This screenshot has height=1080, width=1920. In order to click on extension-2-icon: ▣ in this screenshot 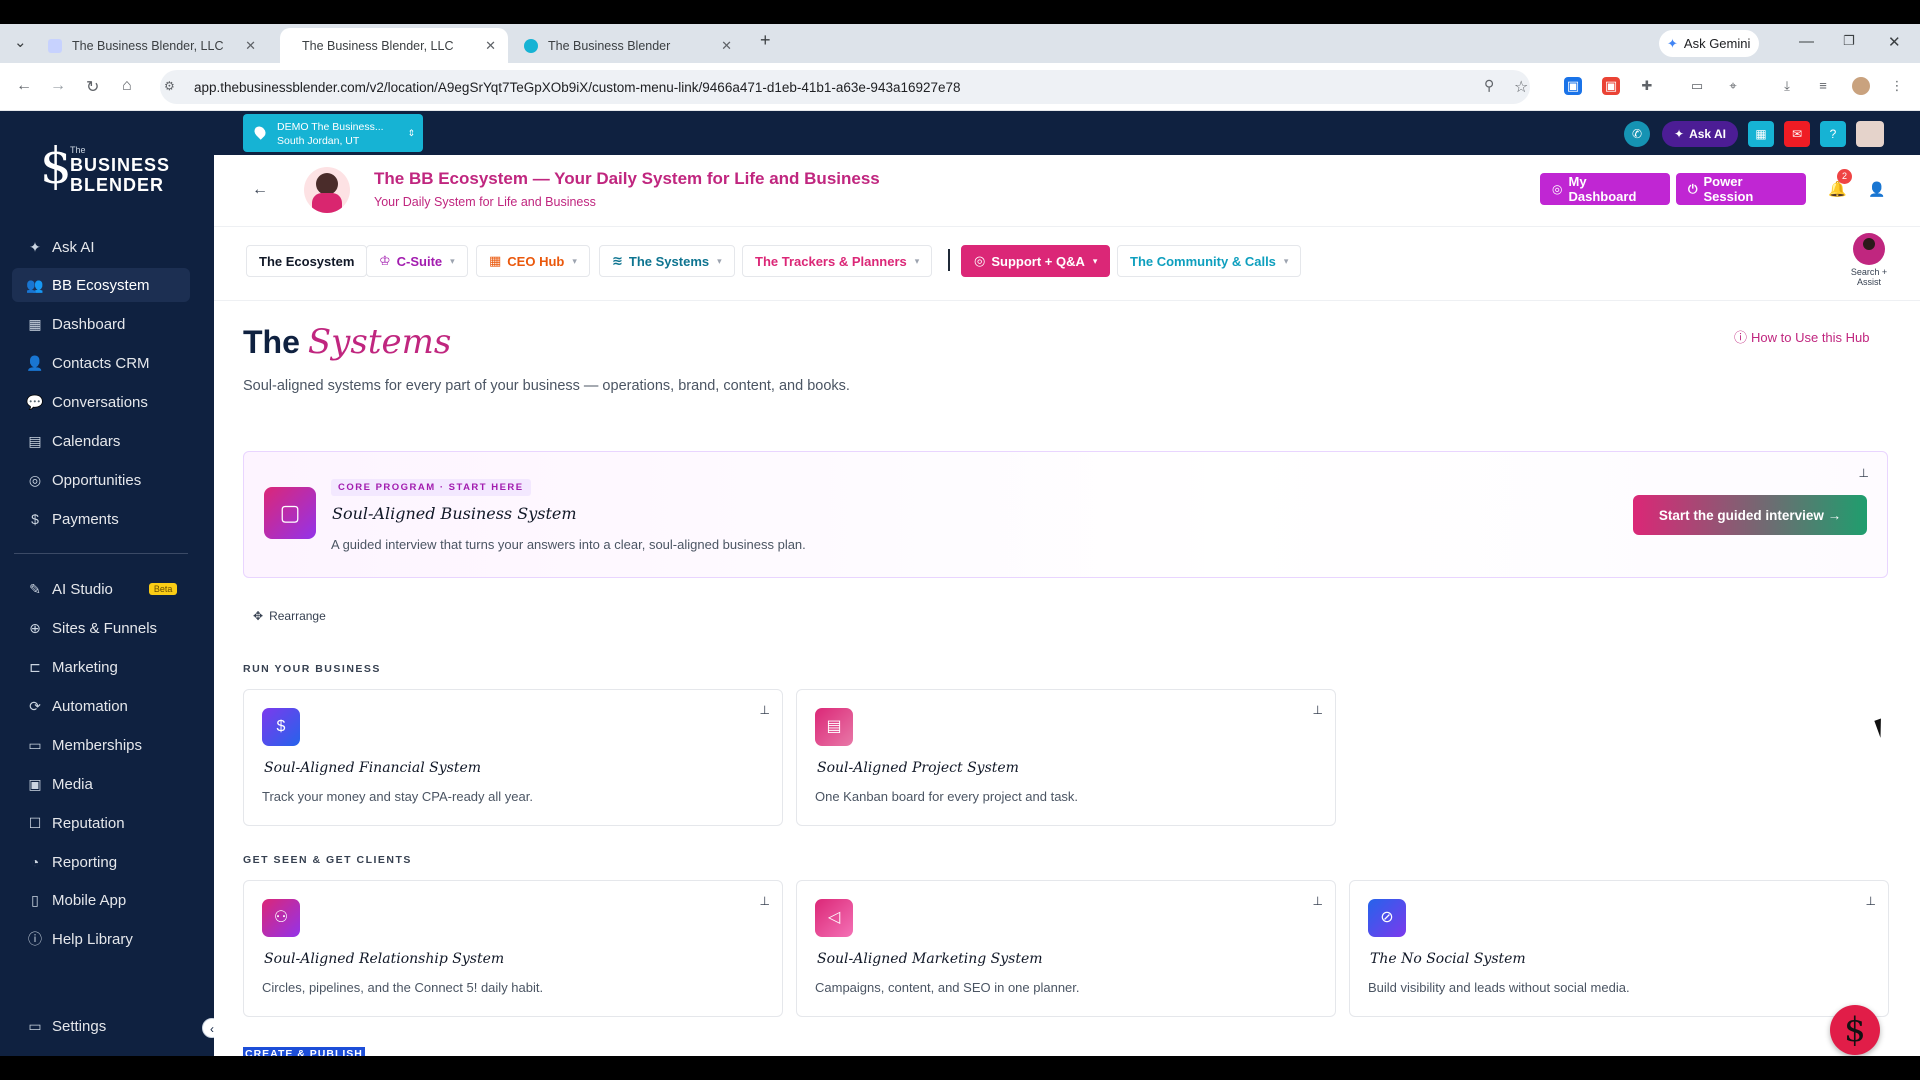, I will do `click(1611, 86)`.